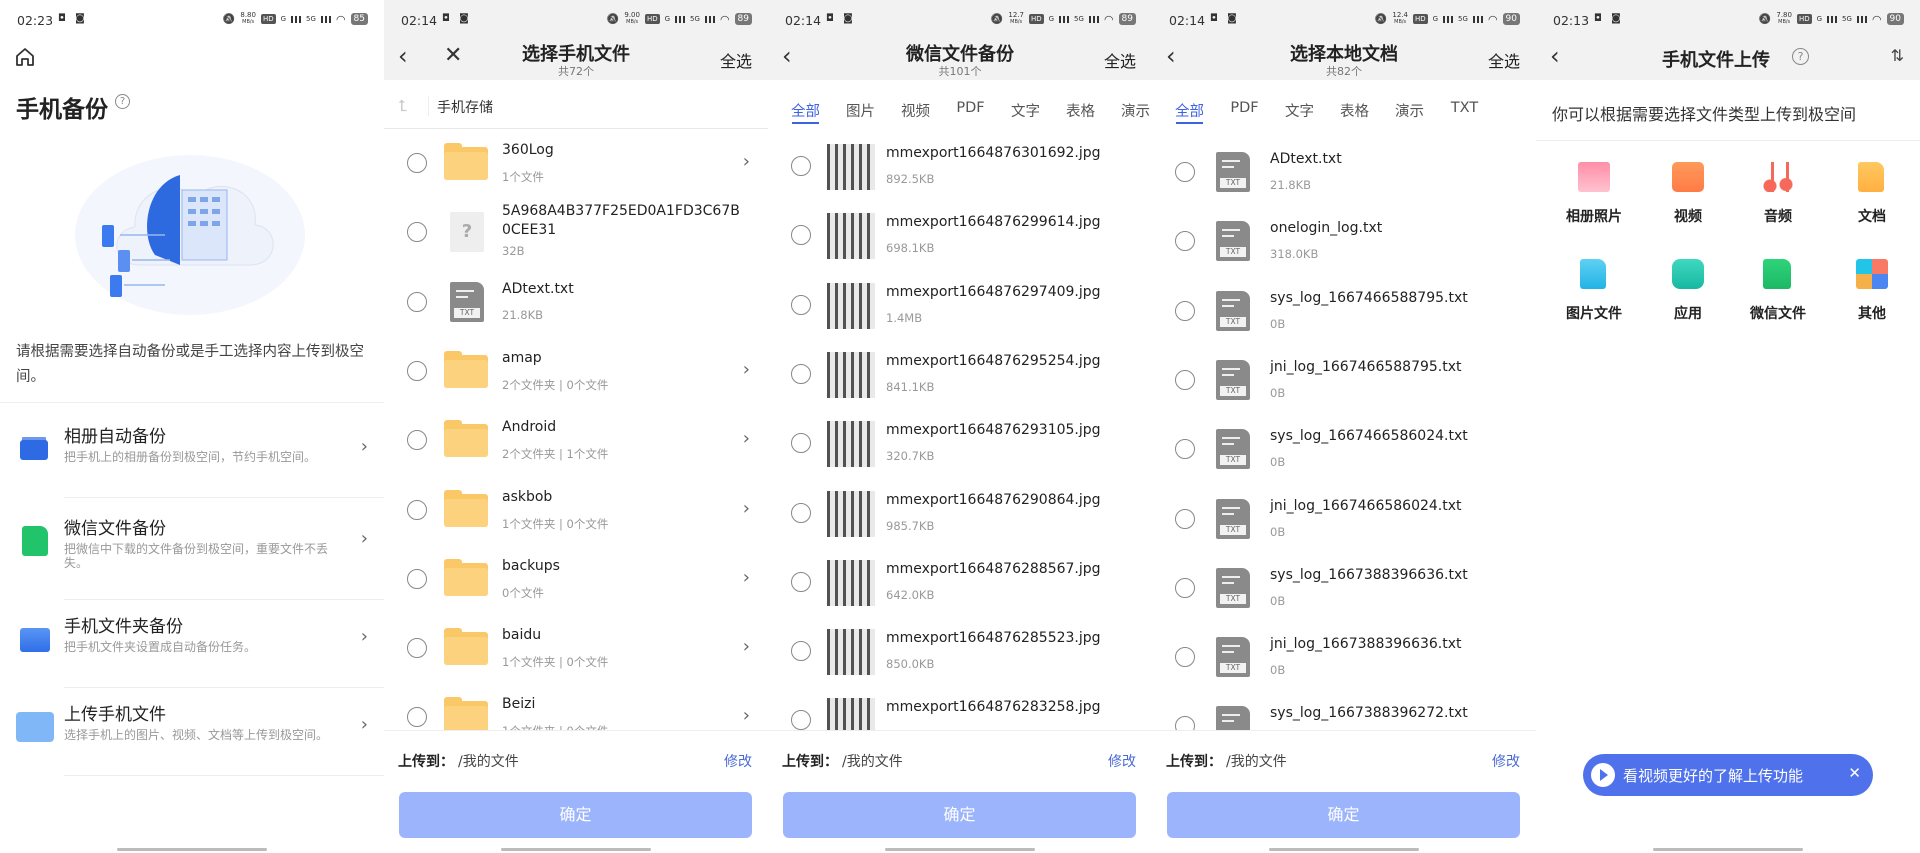 This screenshot has height=853, width=1920. What do you see at coordinates (970, 115) in the screenshot?
I see `tab-4: PDF` at bounding box center [970, 115].